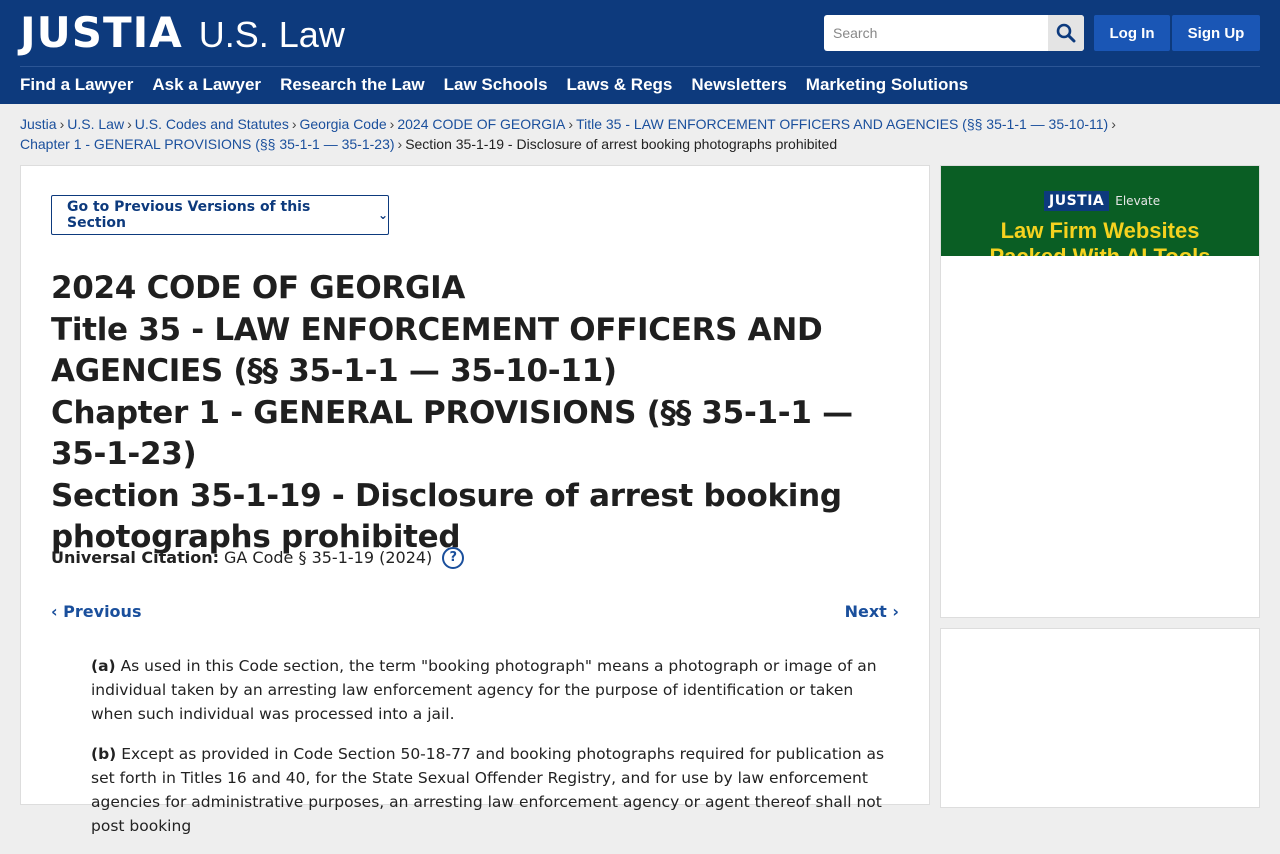  Describe the element at coordinates (1100, 230) in the screenshot. I see `ad-headline: Law Firm Websites` at that location.